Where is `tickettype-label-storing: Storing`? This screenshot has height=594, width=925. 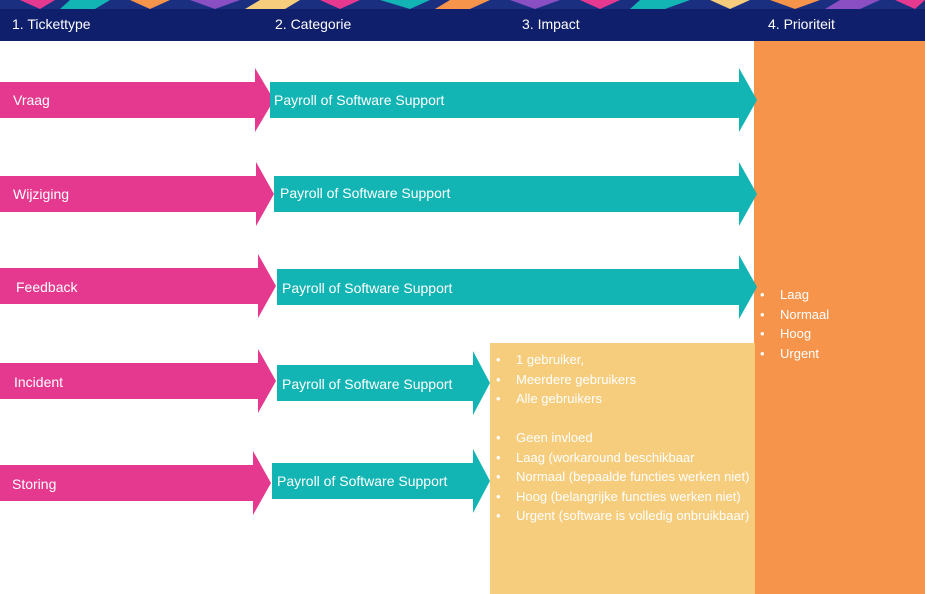 tickettype-label-storing: Storing is located at coordinates (34, 484).